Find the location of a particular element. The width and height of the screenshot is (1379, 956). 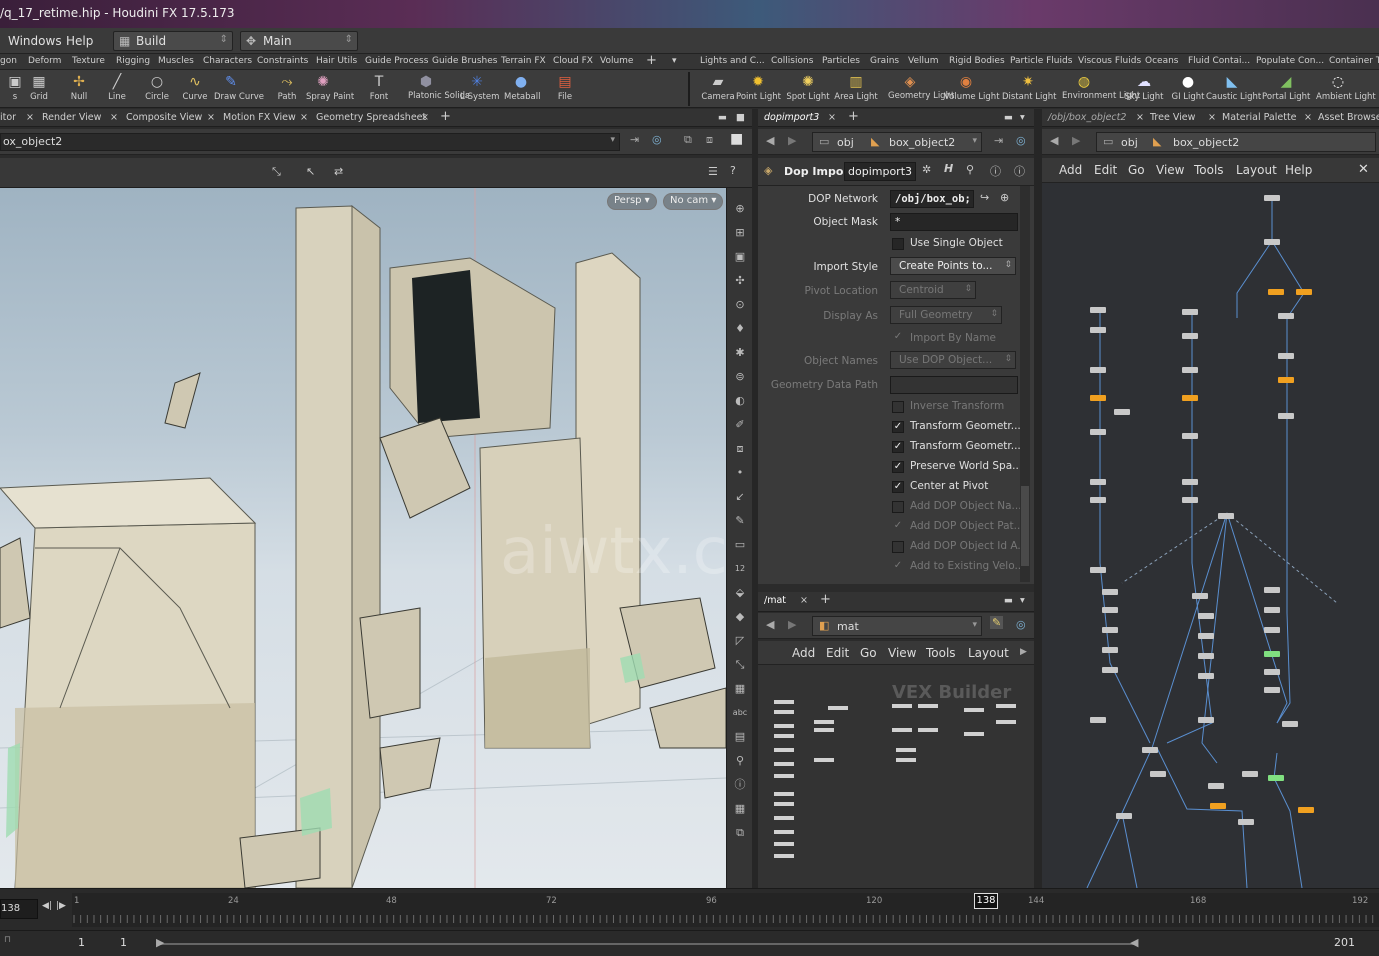

shelf-tab: Texture is located at coordinates (88, 61).